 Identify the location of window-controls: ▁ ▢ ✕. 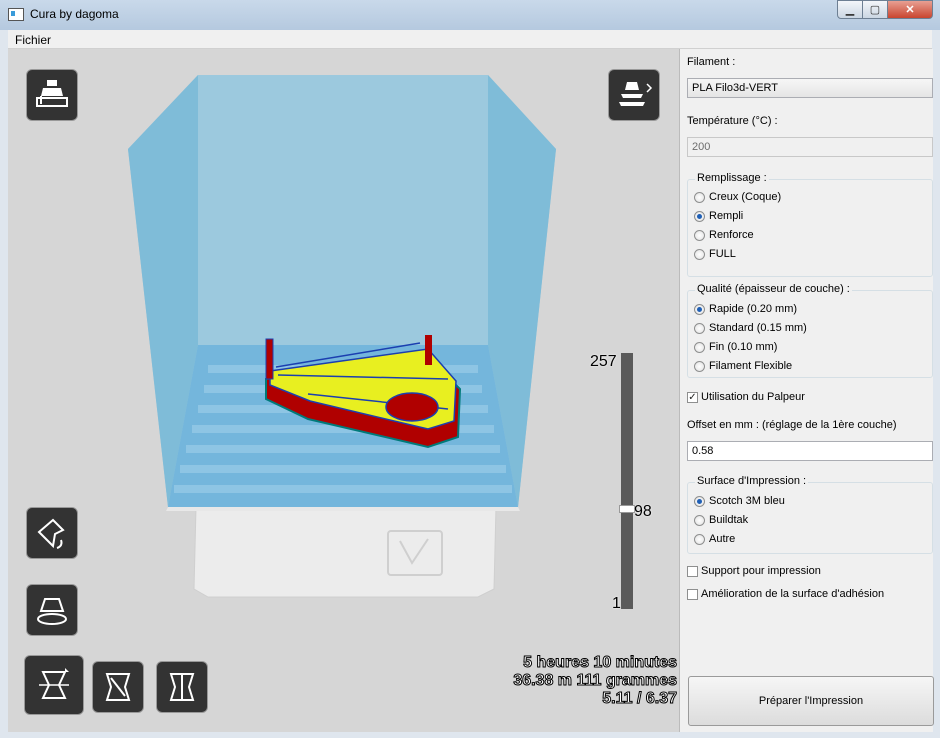
(885, 10).